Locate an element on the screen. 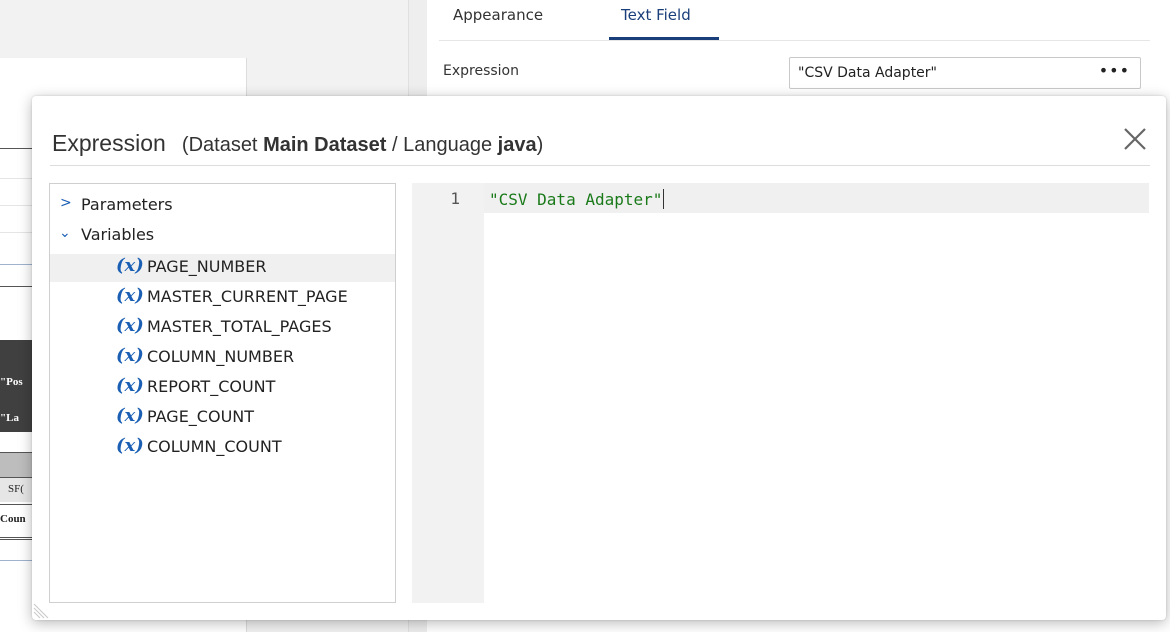 The width and height of the screenshot is (1170, 632). code-line: "CSV Data Adapter" is located at coordinates (577, 199).